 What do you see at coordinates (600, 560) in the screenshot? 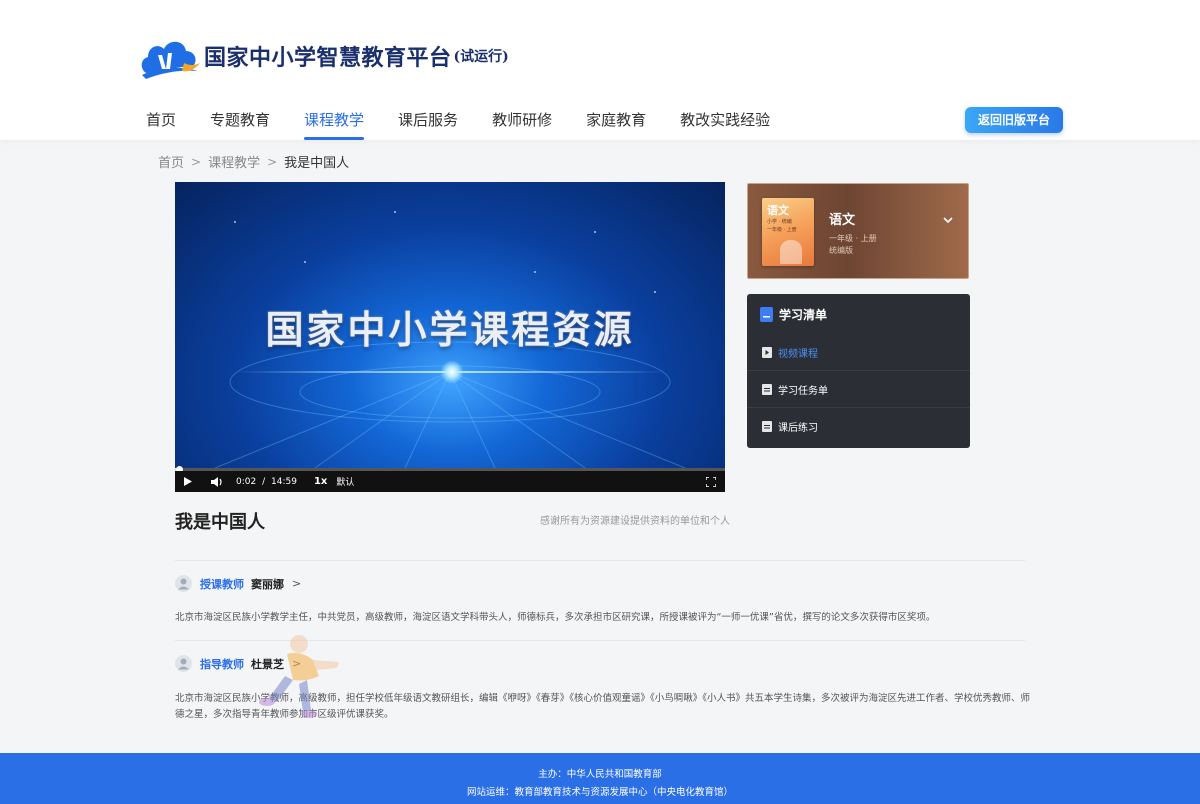
I see `divider` at bounding box center [600, 560].